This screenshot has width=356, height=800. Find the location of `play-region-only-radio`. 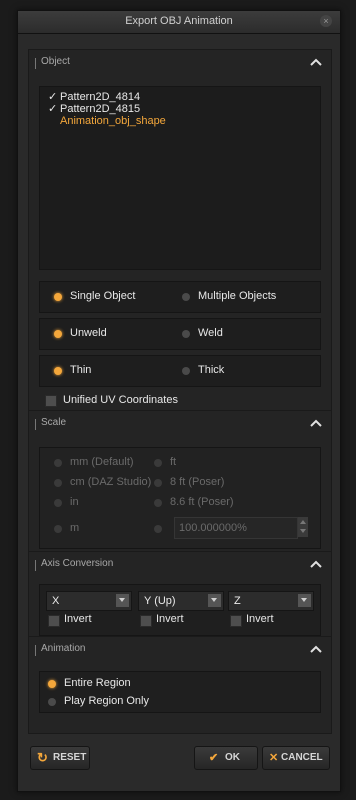

play-region-only-radio is located at coordinates (52, 702).